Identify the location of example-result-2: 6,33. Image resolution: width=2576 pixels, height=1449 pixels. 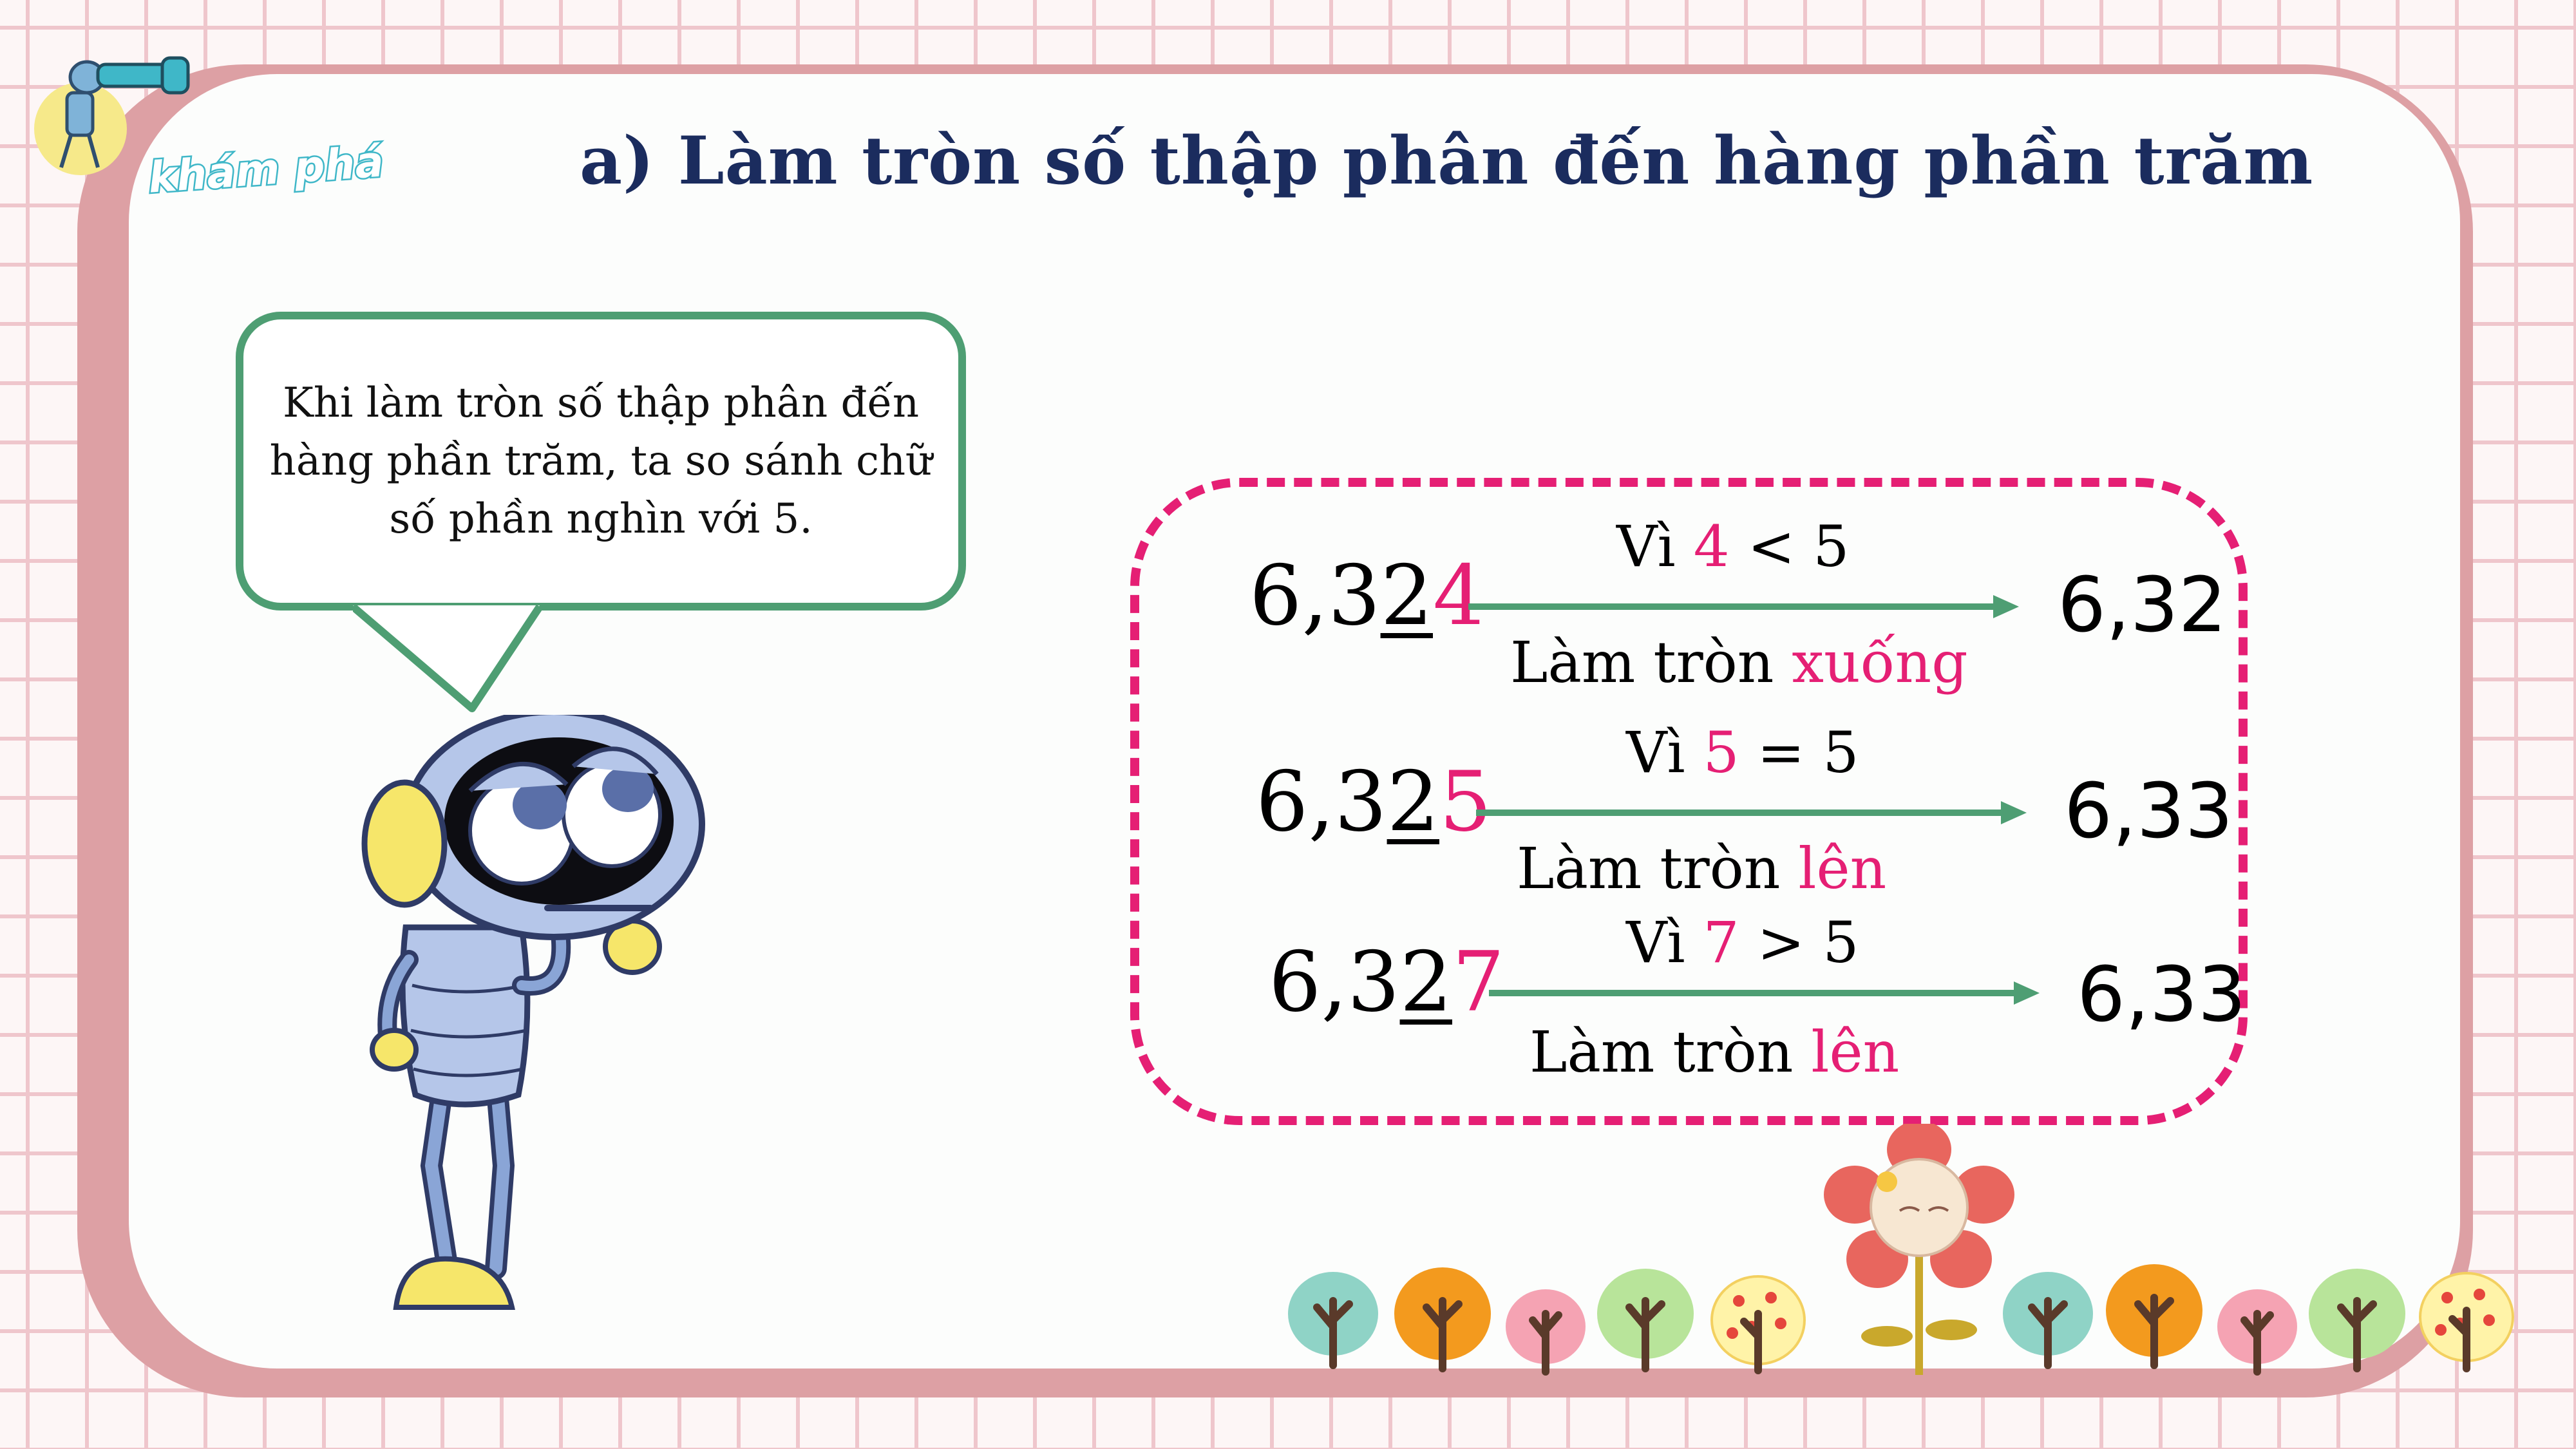
(2148, 811).